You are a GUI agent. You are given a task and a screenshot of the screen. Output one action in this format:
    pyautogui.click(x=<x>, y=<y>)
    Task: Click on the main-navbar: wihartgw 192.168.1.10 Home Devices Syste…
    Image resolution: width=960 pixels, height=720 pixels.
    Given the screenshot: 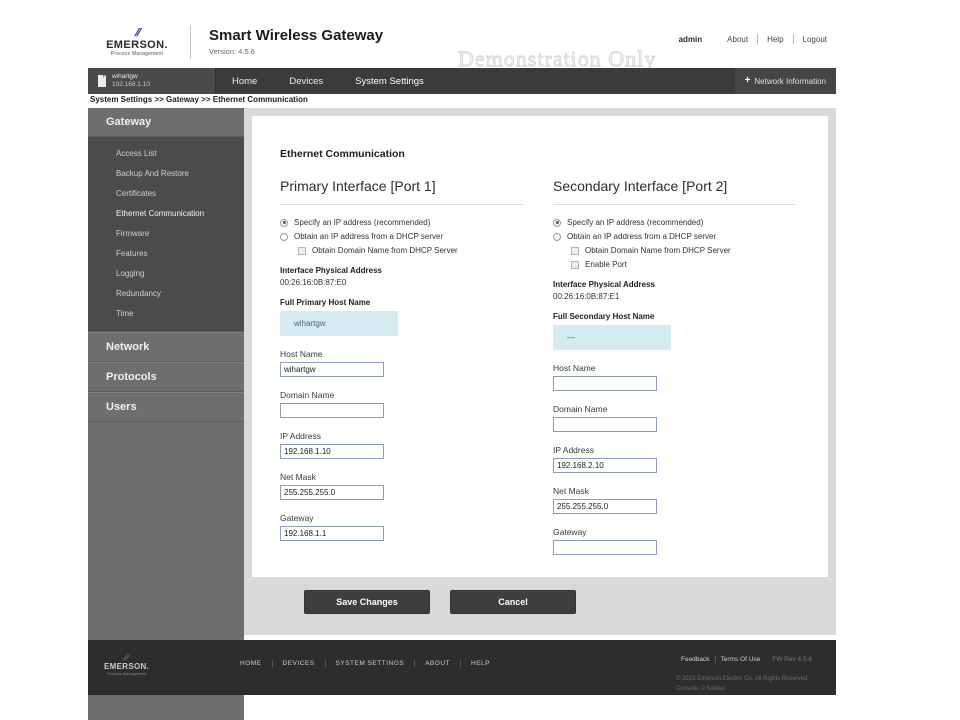 What is the action you would take?
    pyautogui.click(x=462, y=84)
    